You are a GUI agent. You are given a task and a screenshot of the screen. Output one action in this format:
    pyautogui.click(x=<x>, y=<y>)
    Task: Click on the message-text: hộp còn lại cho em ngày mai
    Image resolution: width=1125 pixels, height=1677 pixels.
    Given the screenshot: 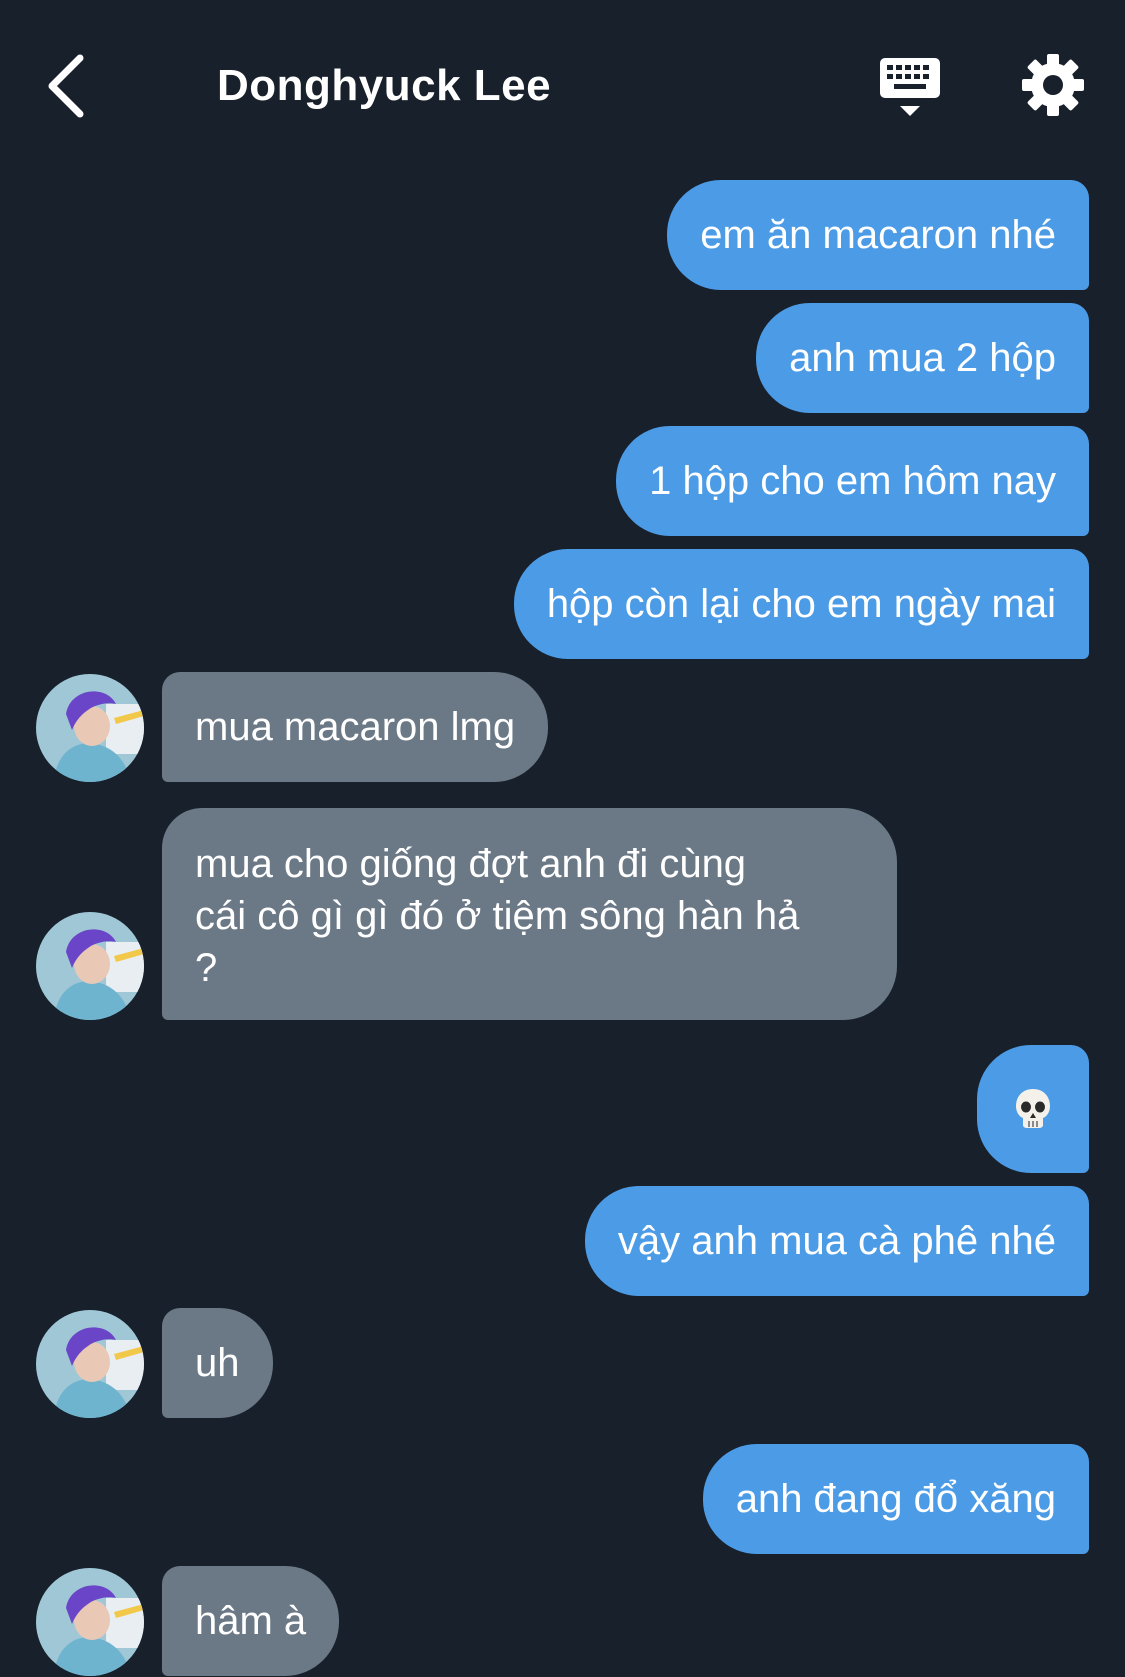 What is the action you would take?
    pyautogui.click(x=801, y=604)
    